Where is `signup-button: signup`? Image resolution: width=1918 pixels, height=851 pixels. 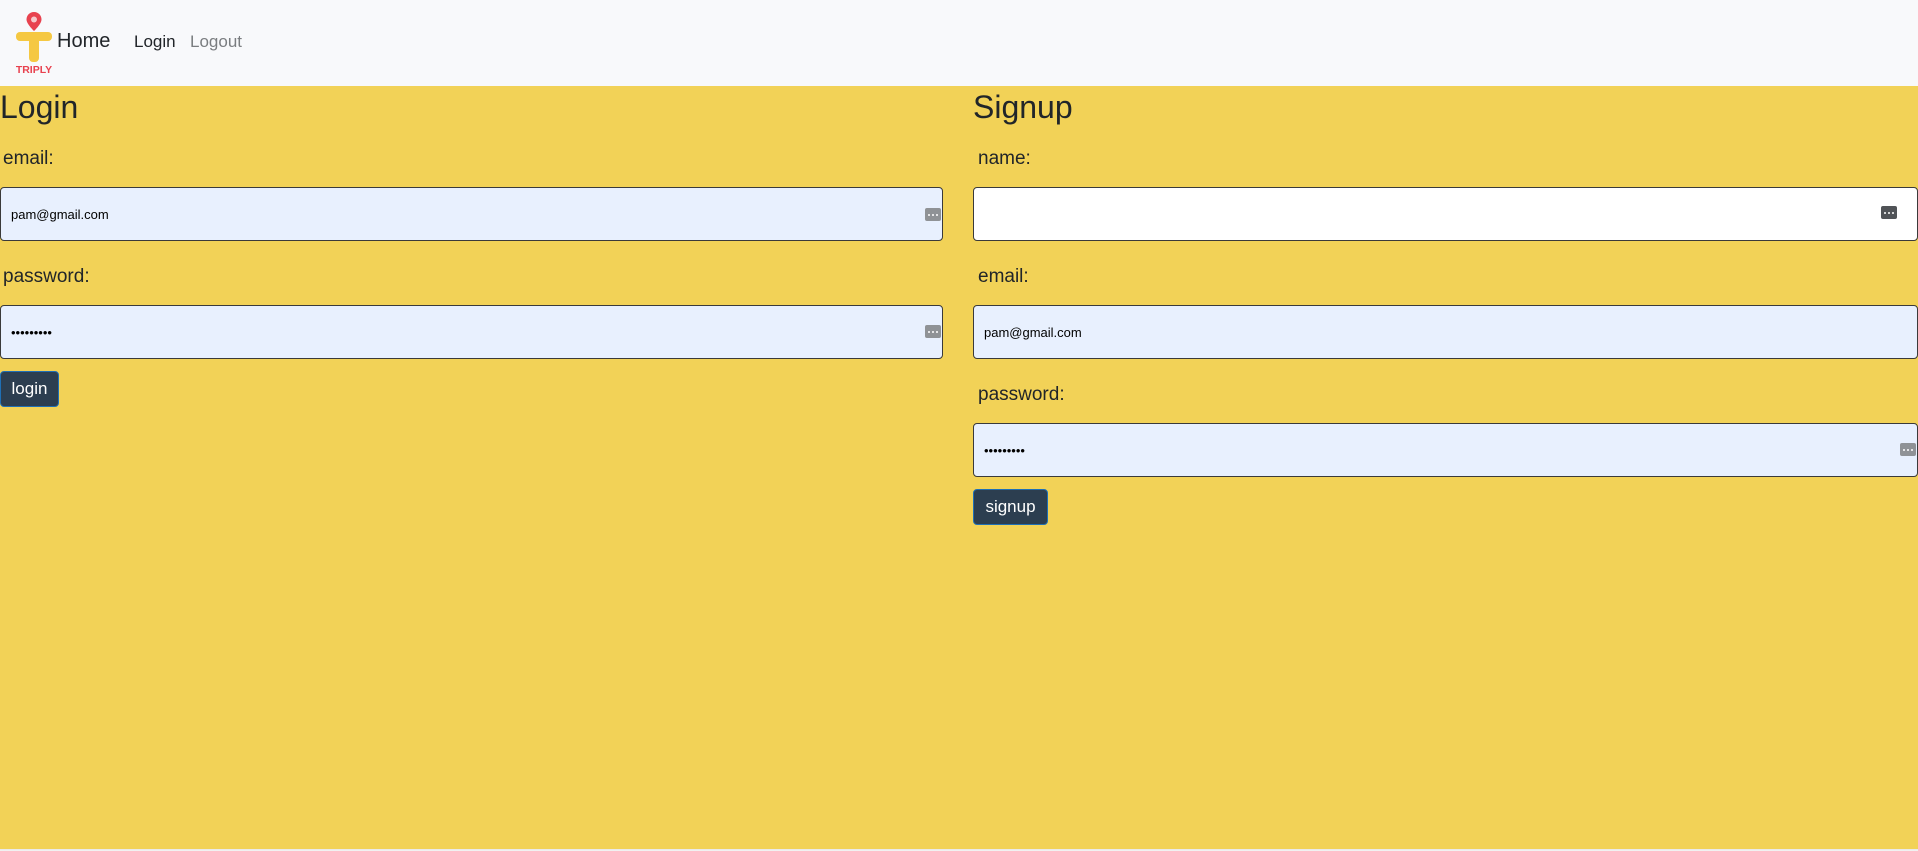
signup-button: signup is located at coordinates (1010, 507).